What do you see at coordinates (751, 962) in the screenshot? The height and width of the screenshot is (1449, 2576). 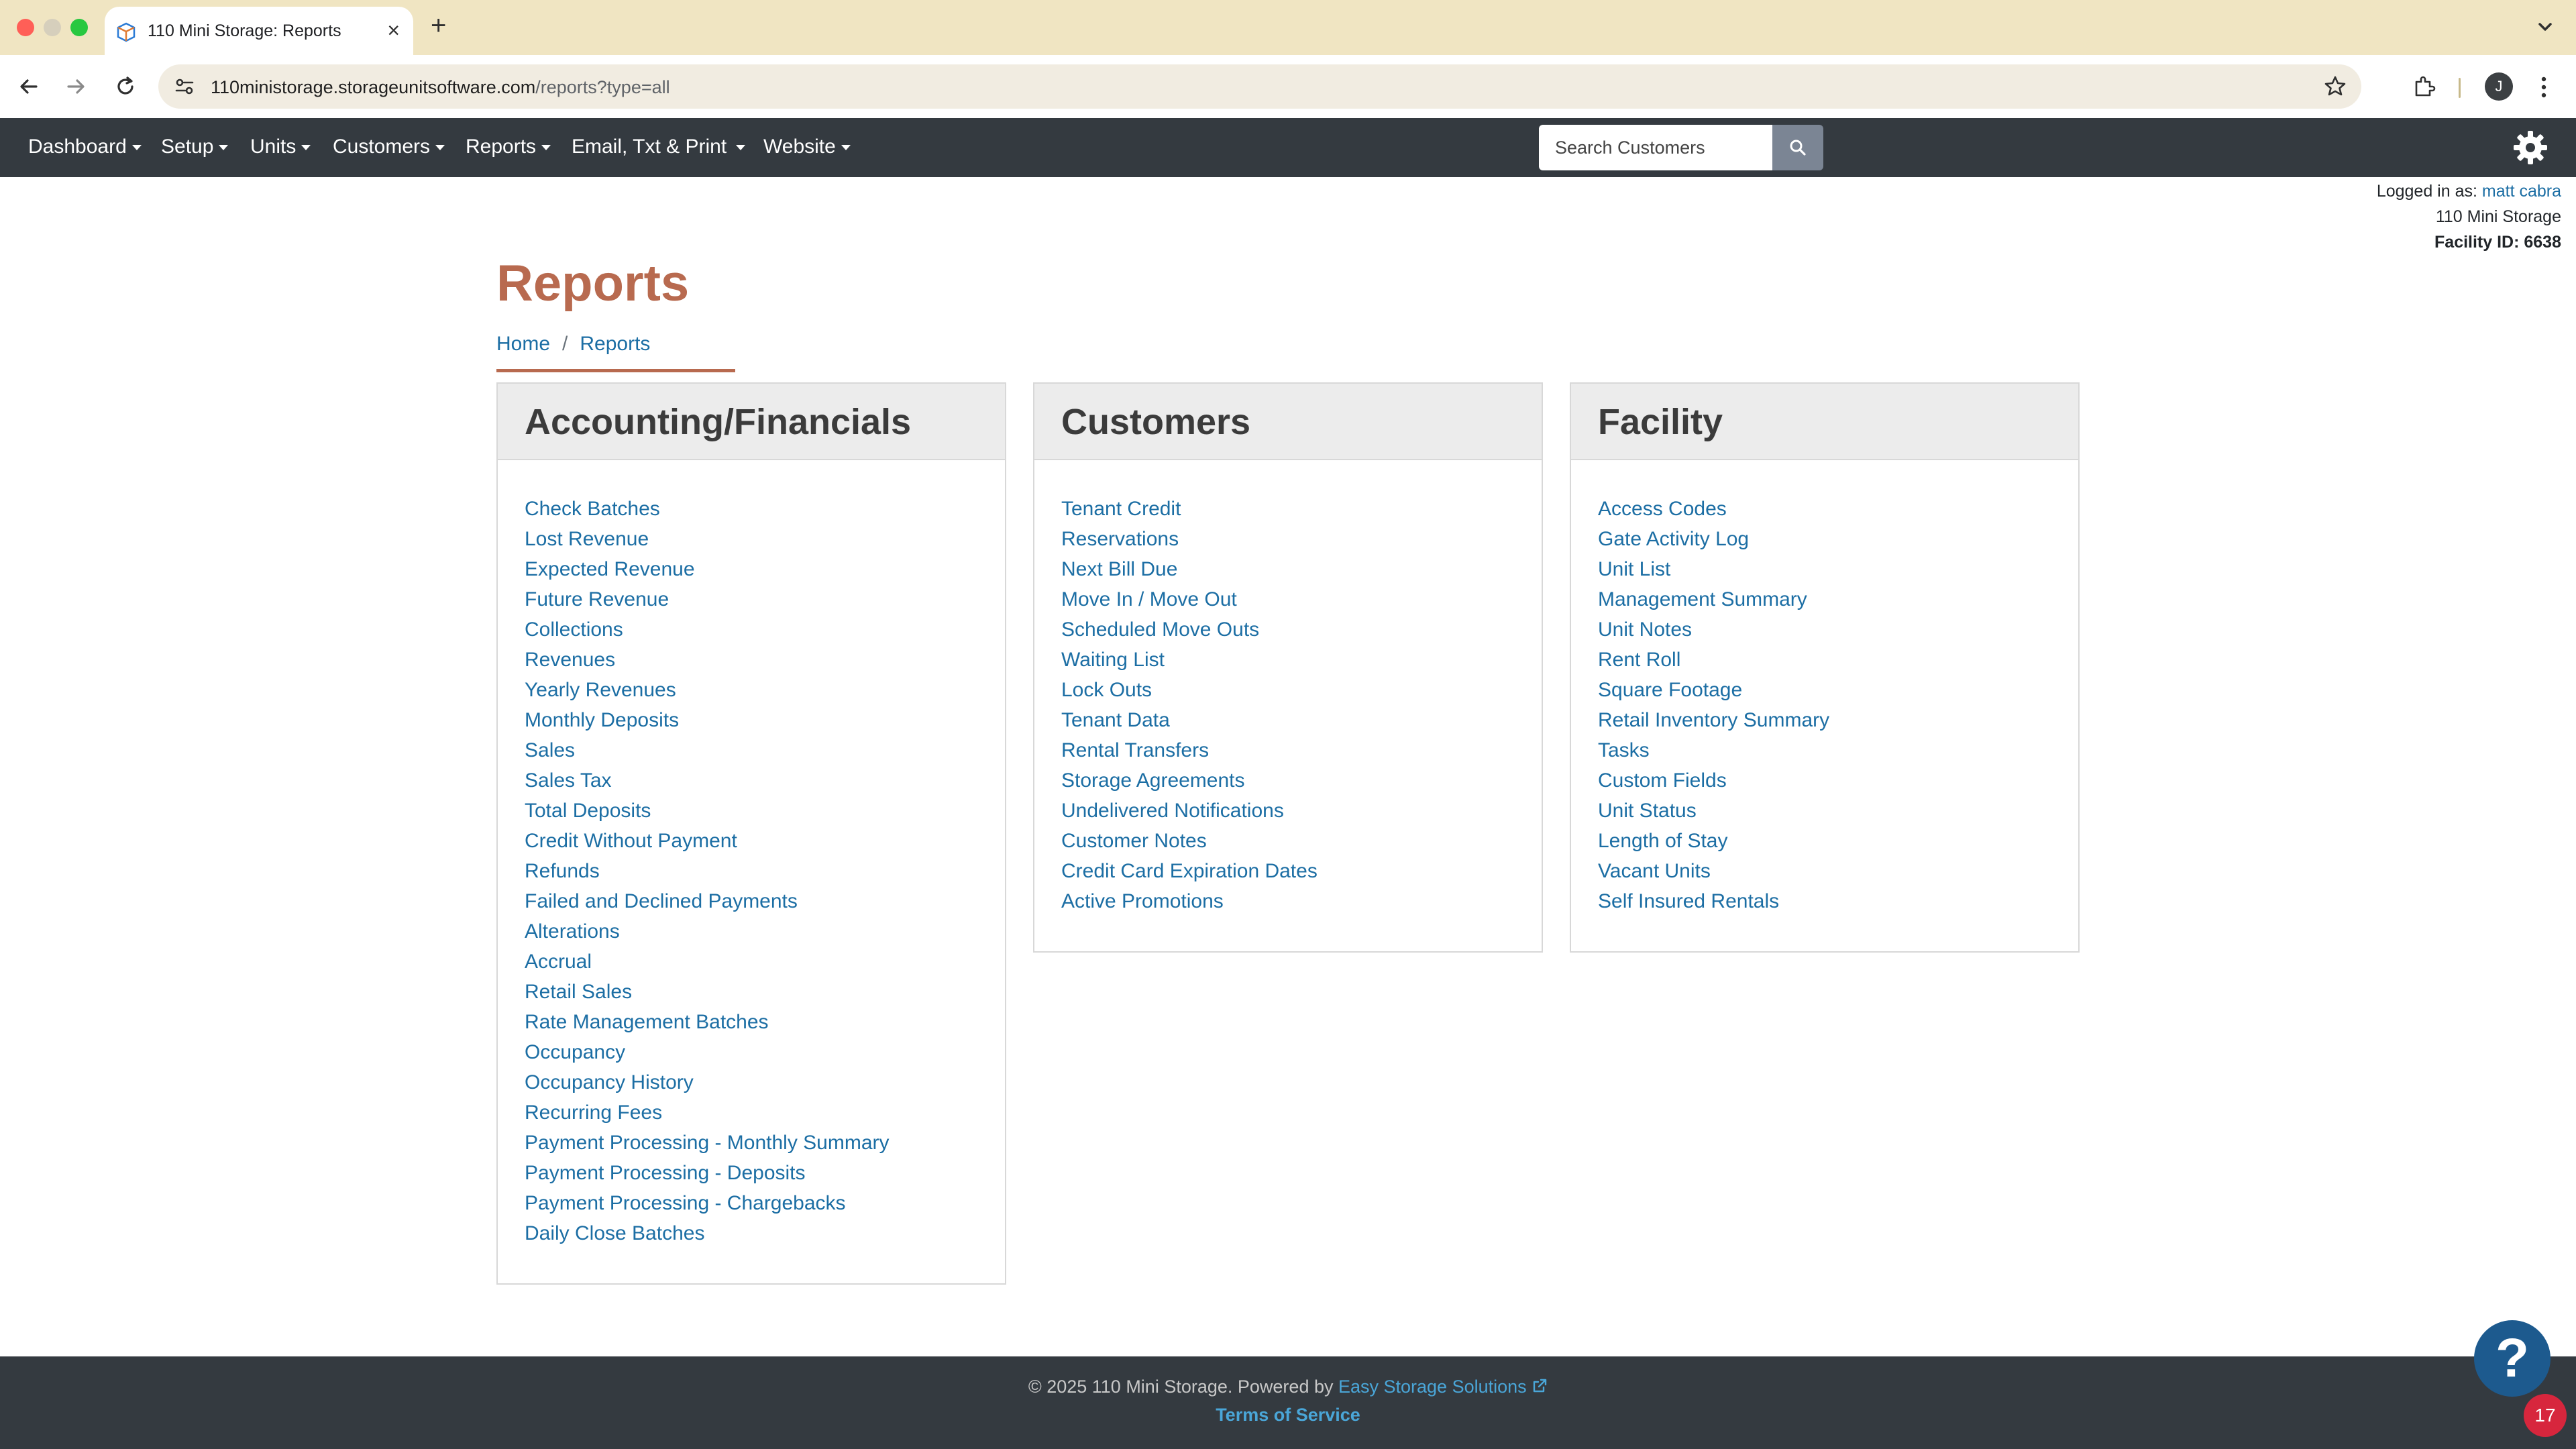 I see `list-item: Accrual` at bounding box center [751, 962].